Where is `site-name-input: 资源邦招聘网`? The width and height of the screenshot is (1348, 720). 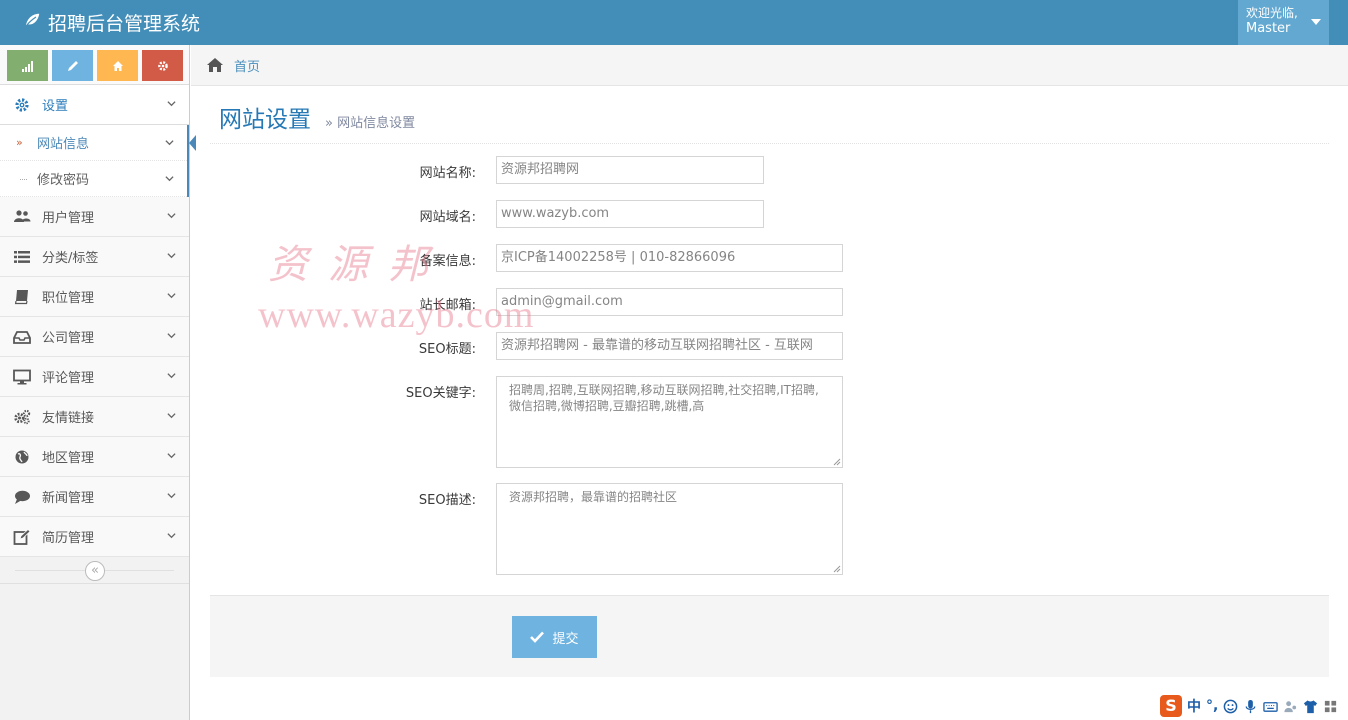
site-name-input: 资源邦招聘网 is located at coordinates (630, 170).